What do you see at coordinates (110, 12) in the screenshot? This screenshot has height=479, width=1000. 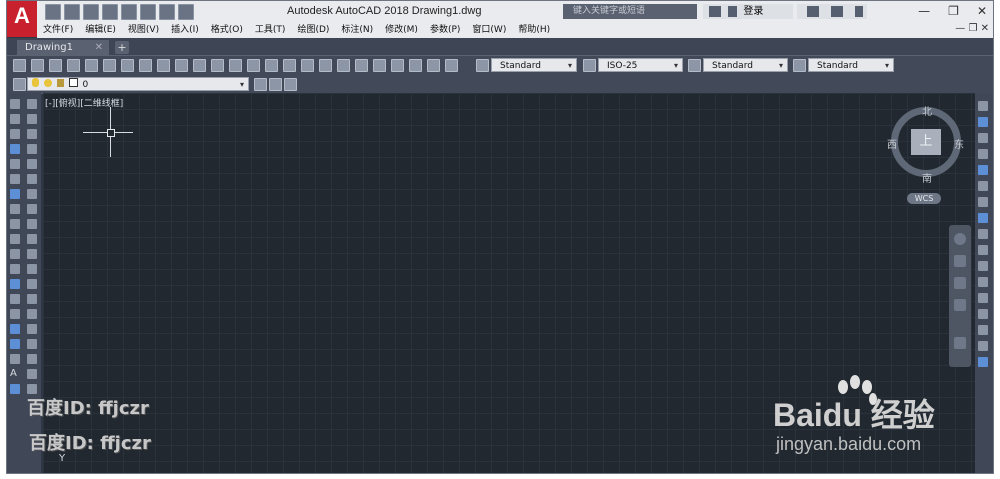 I see `save-as-icon` at bounding box center [110, 12].